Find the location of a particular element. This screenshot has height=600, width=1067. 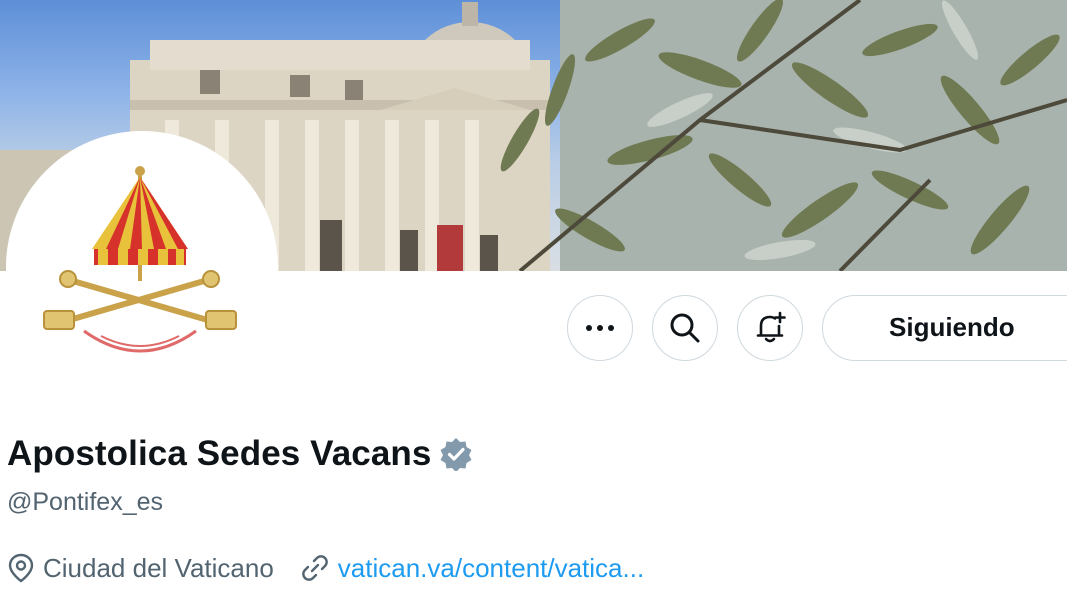

profile-name-row: Apostolica Sedes Vacans is located at coordinates (240, 454).